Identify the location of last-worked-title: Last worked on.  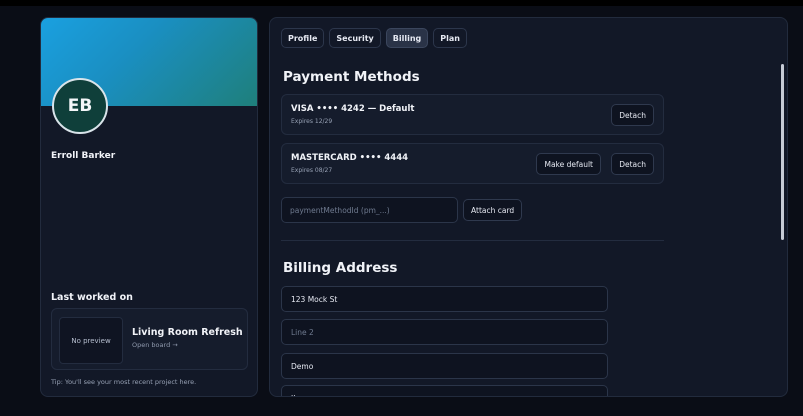
(92, 297).